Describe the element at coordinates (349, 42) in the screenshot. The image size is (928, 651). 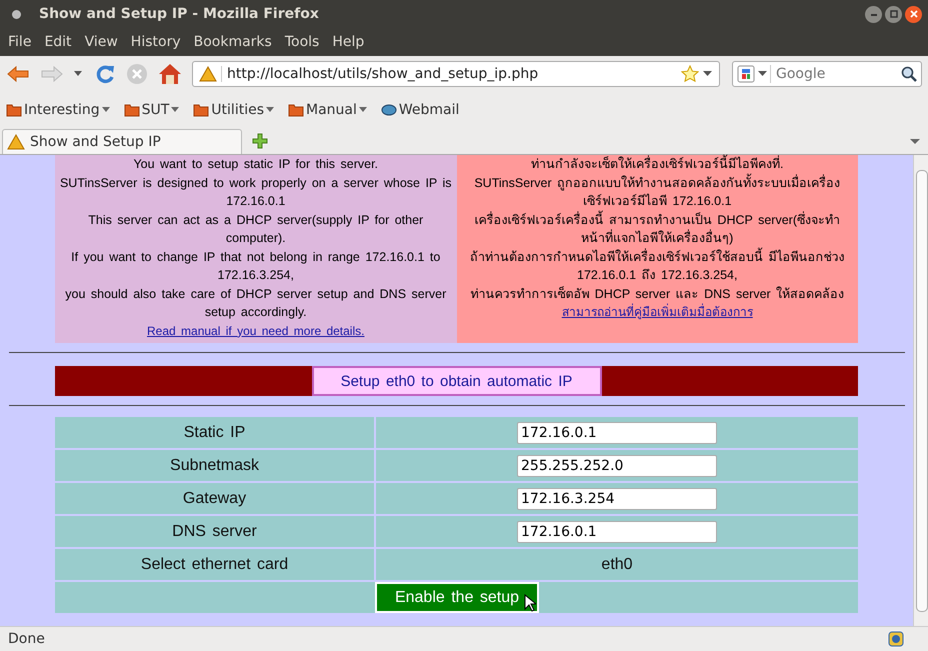
I see `menu-item: Help` at that location.